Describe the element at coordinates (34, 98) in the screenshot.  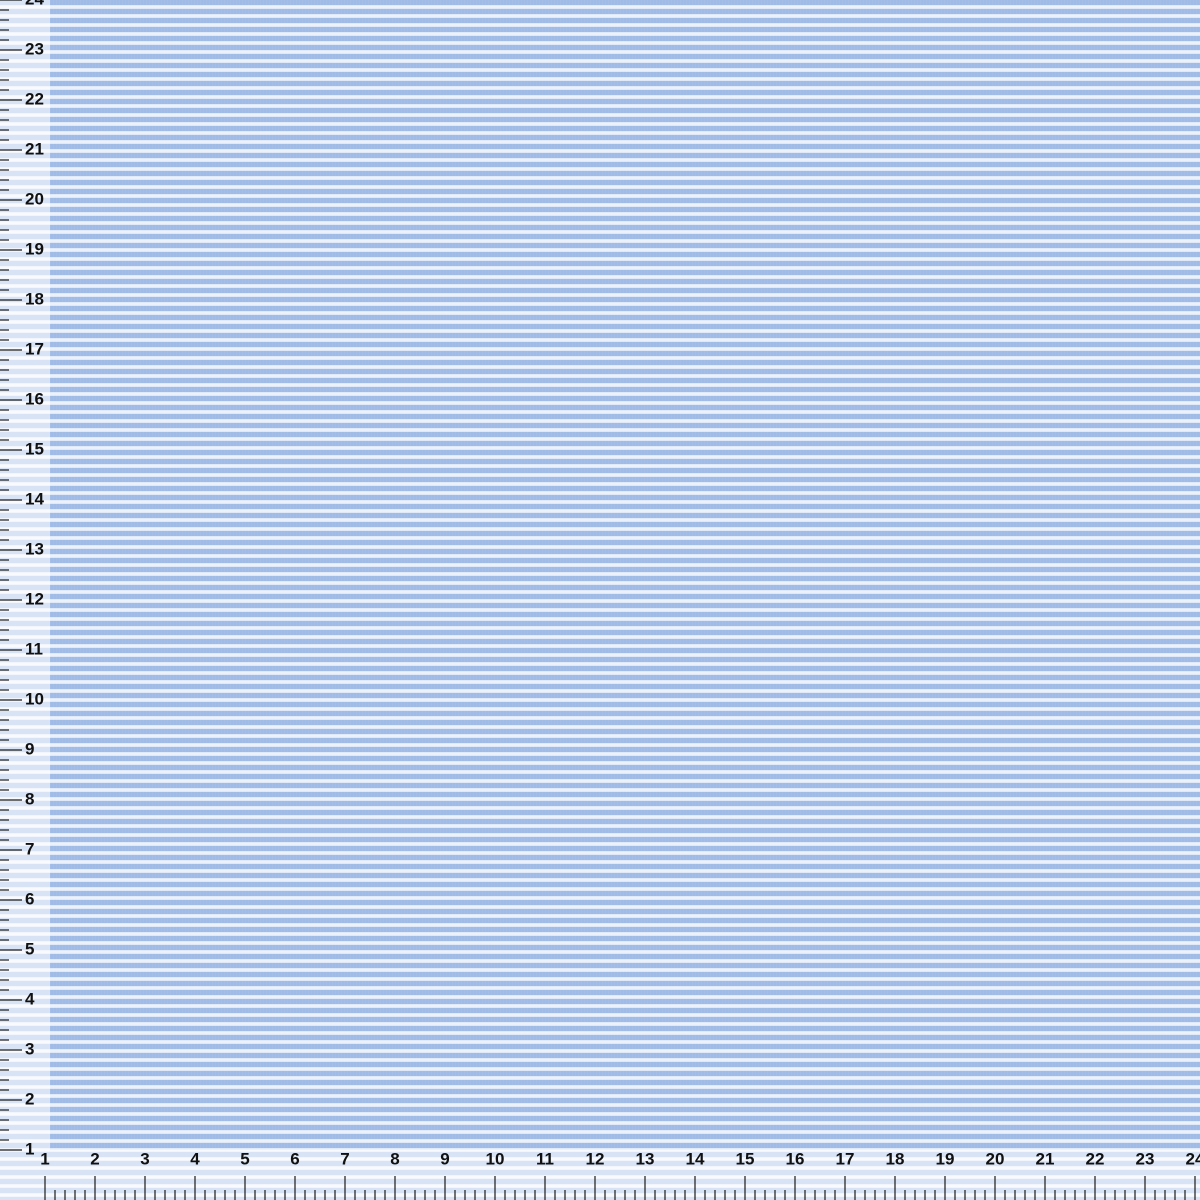
I see `vertical-ruler-label: 22` at that location.